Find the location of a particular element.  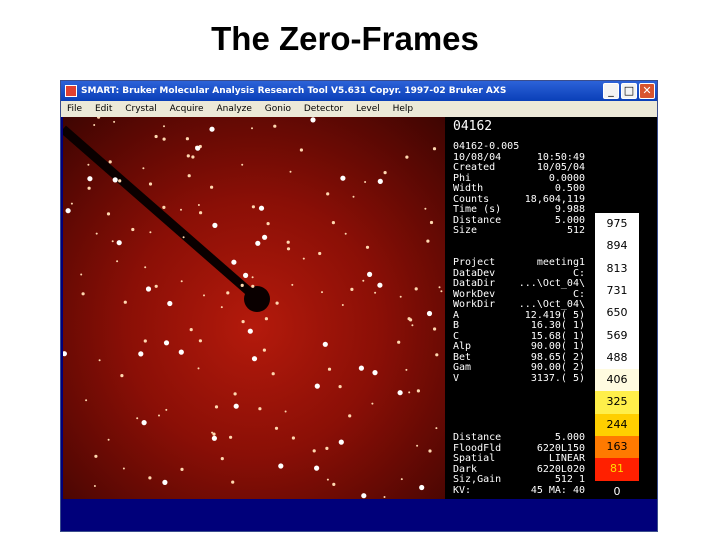

menu-crystal: Crystal is located at coordinates (141, 109).